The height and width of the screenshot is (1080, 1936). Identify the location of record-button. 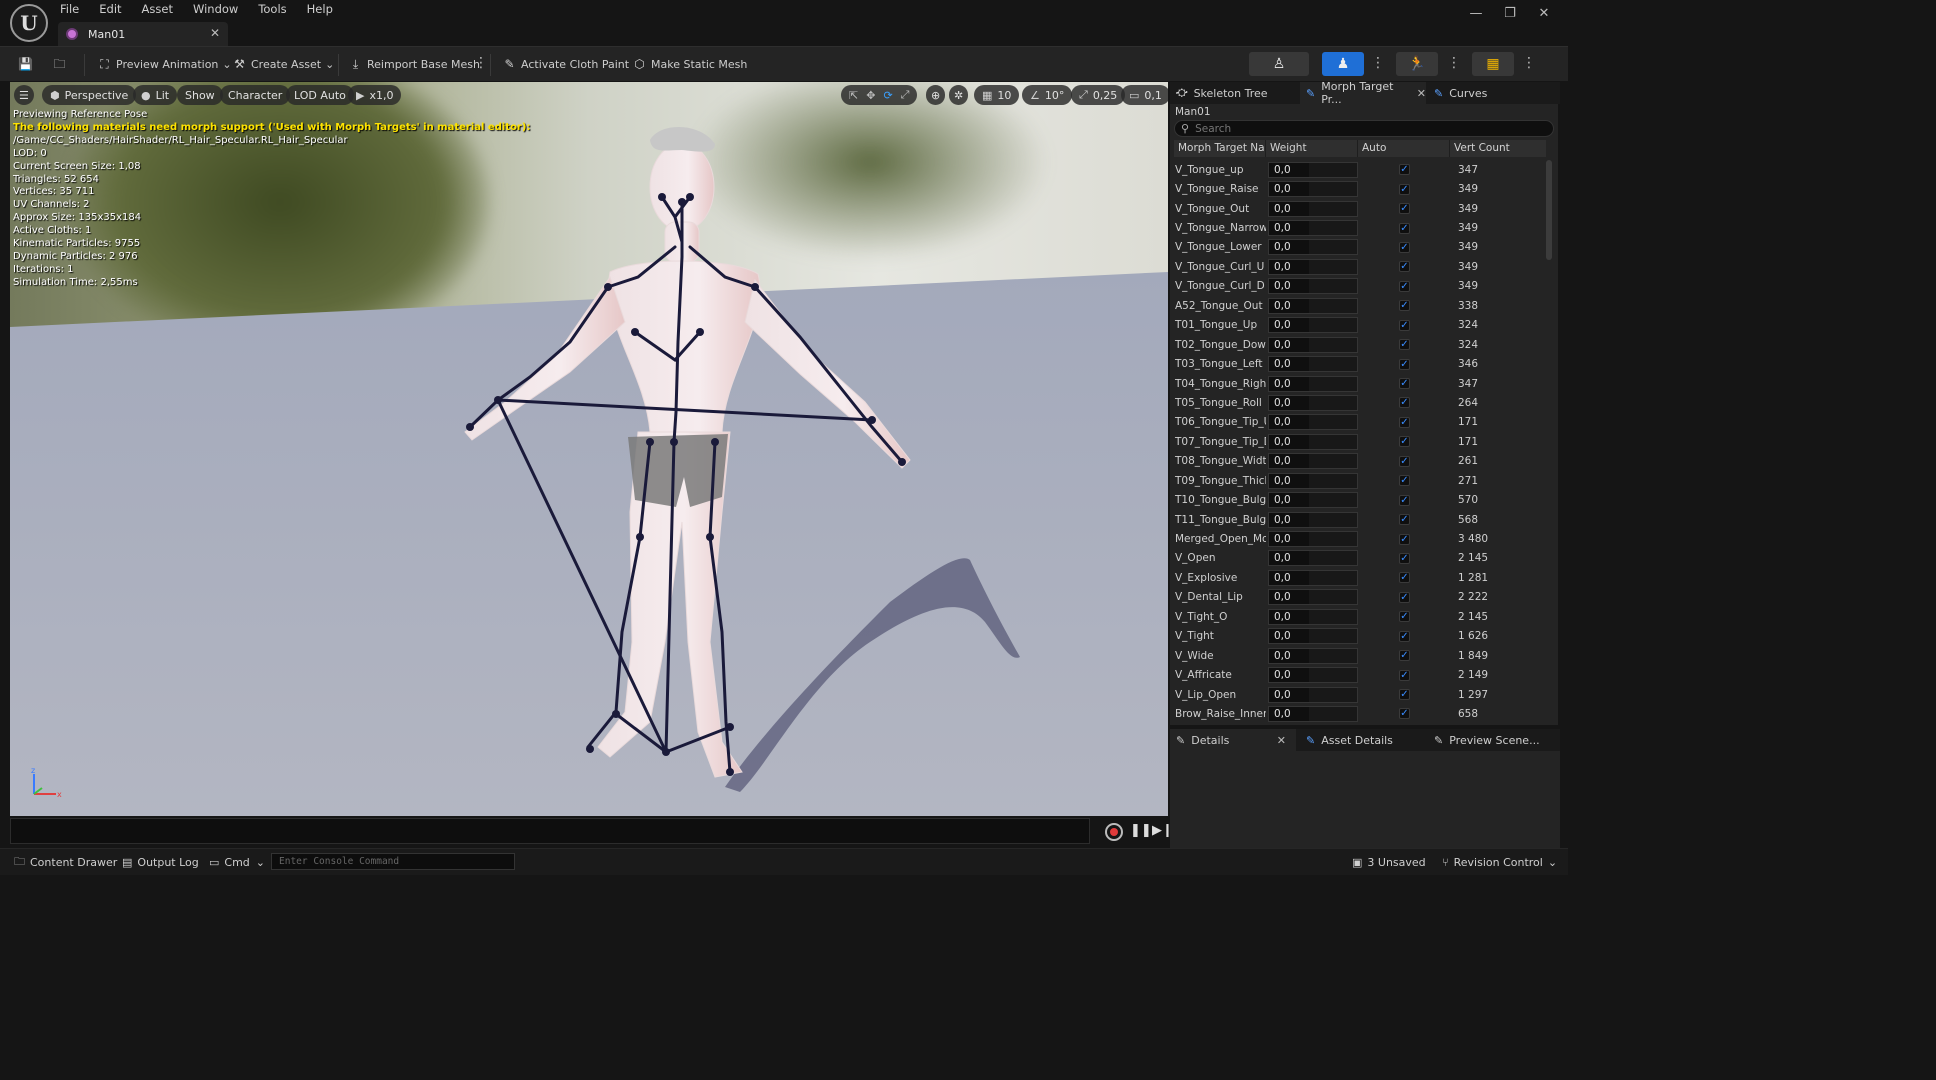
(1114, 832).